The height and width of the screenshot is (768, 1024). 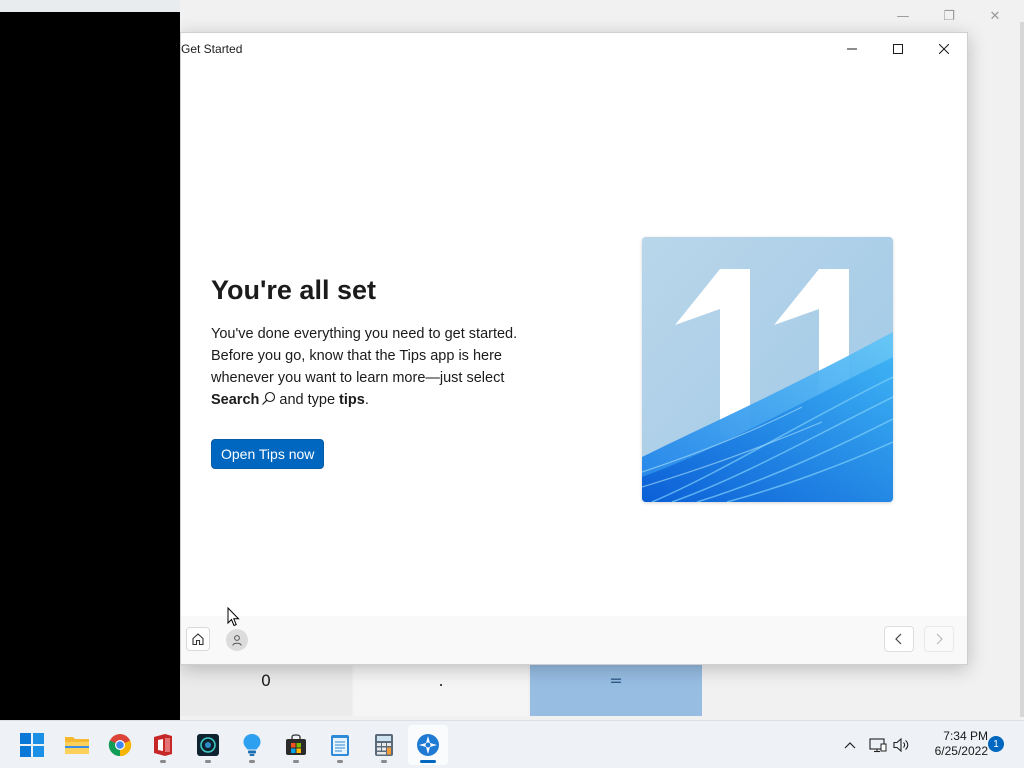 I want to click on notepad-icon, so click(x=340, y=745).